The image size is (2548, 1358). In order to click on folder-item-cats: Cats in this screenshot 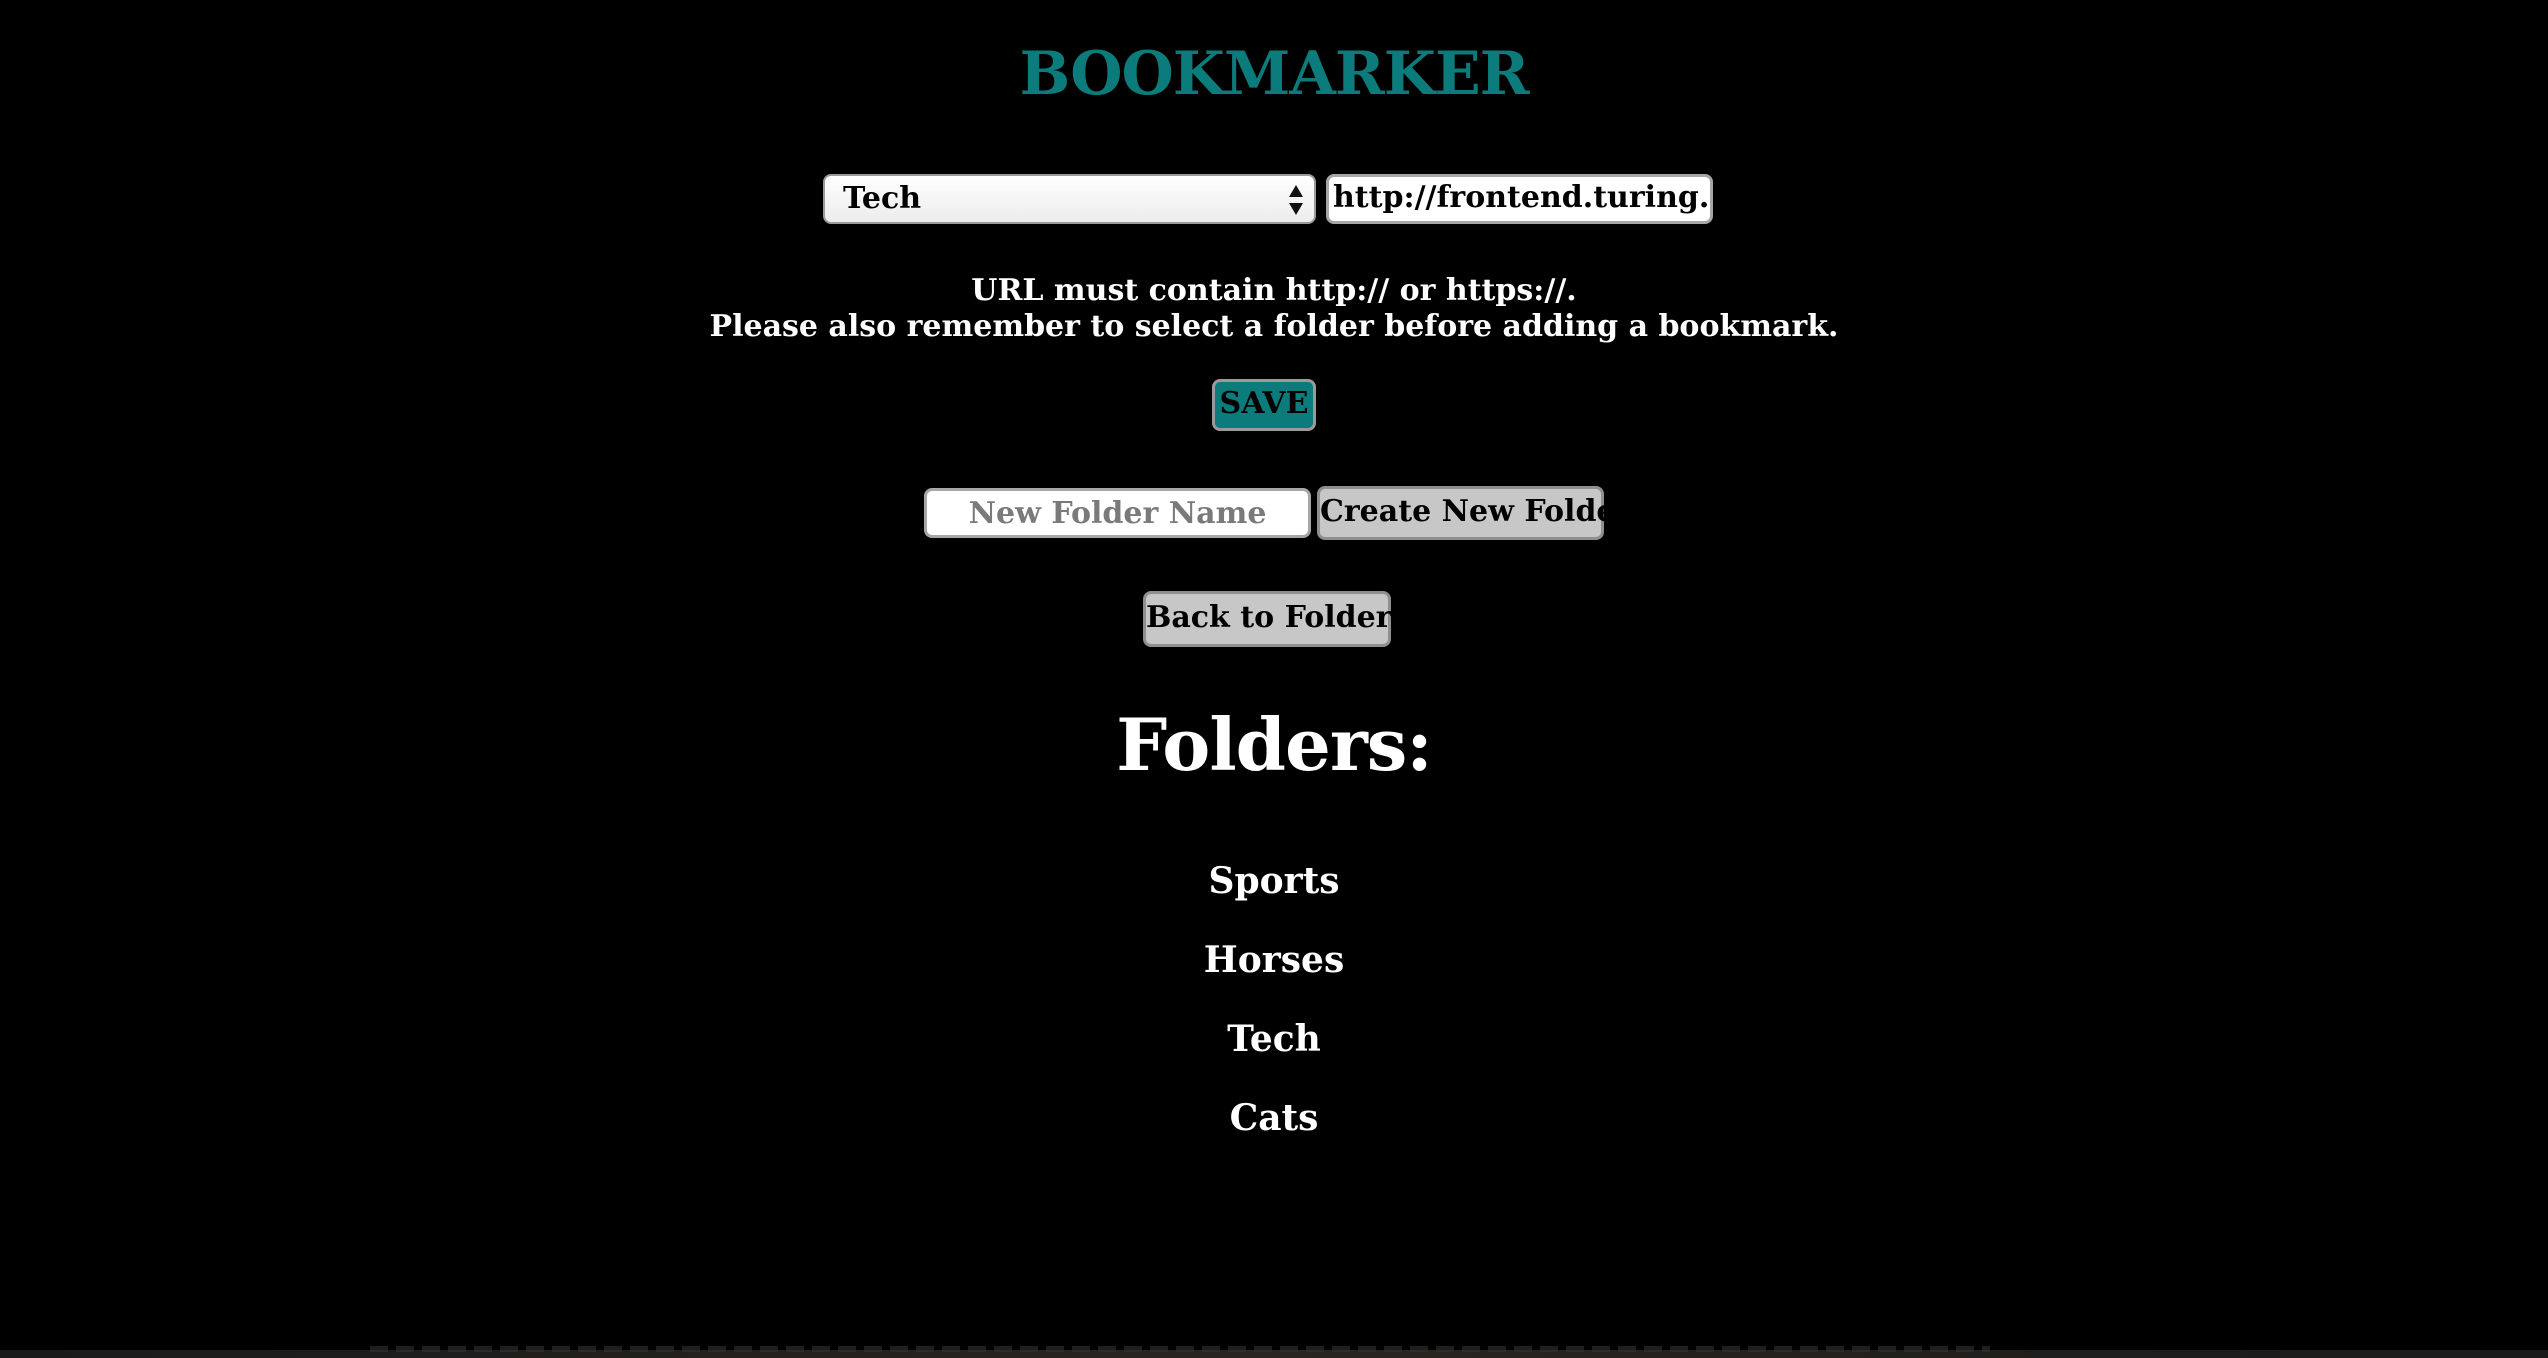, I will do `click(1274, 1118)`.